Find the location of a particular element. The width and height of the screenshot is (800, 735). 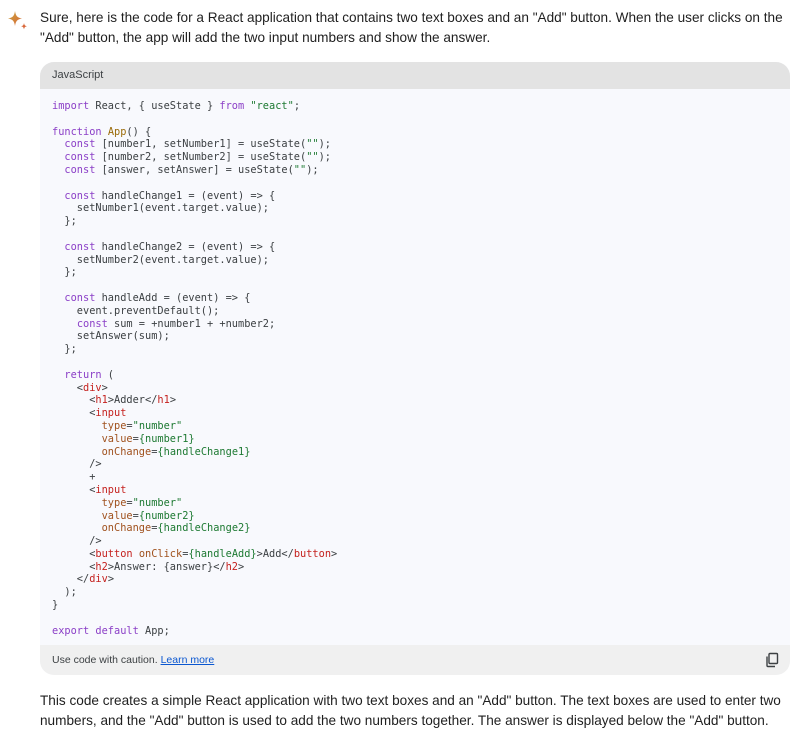

code-line: <h1>Adder</h1> is located at coordinates (415, 400).